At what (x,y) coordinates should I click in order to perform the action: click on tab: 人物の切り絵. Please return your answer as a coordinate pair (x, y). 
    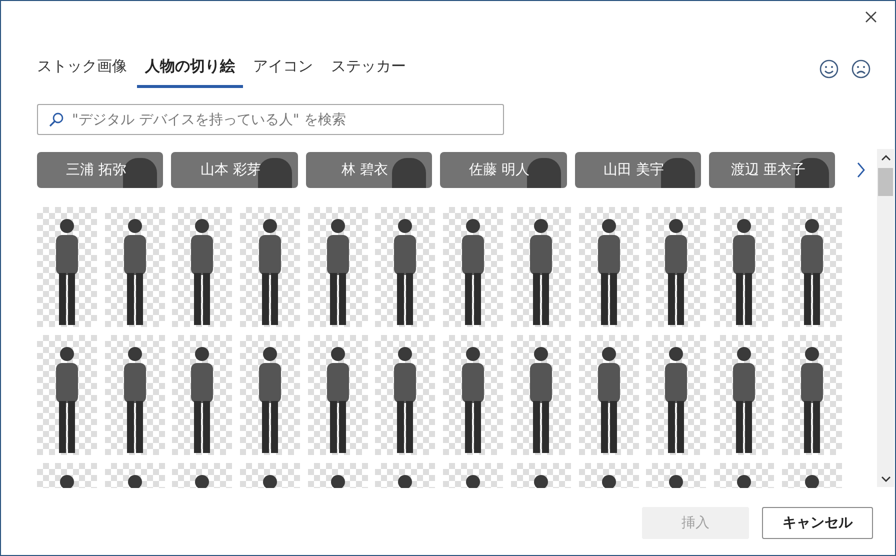
    Looking at the image, I should click on (190, 68).